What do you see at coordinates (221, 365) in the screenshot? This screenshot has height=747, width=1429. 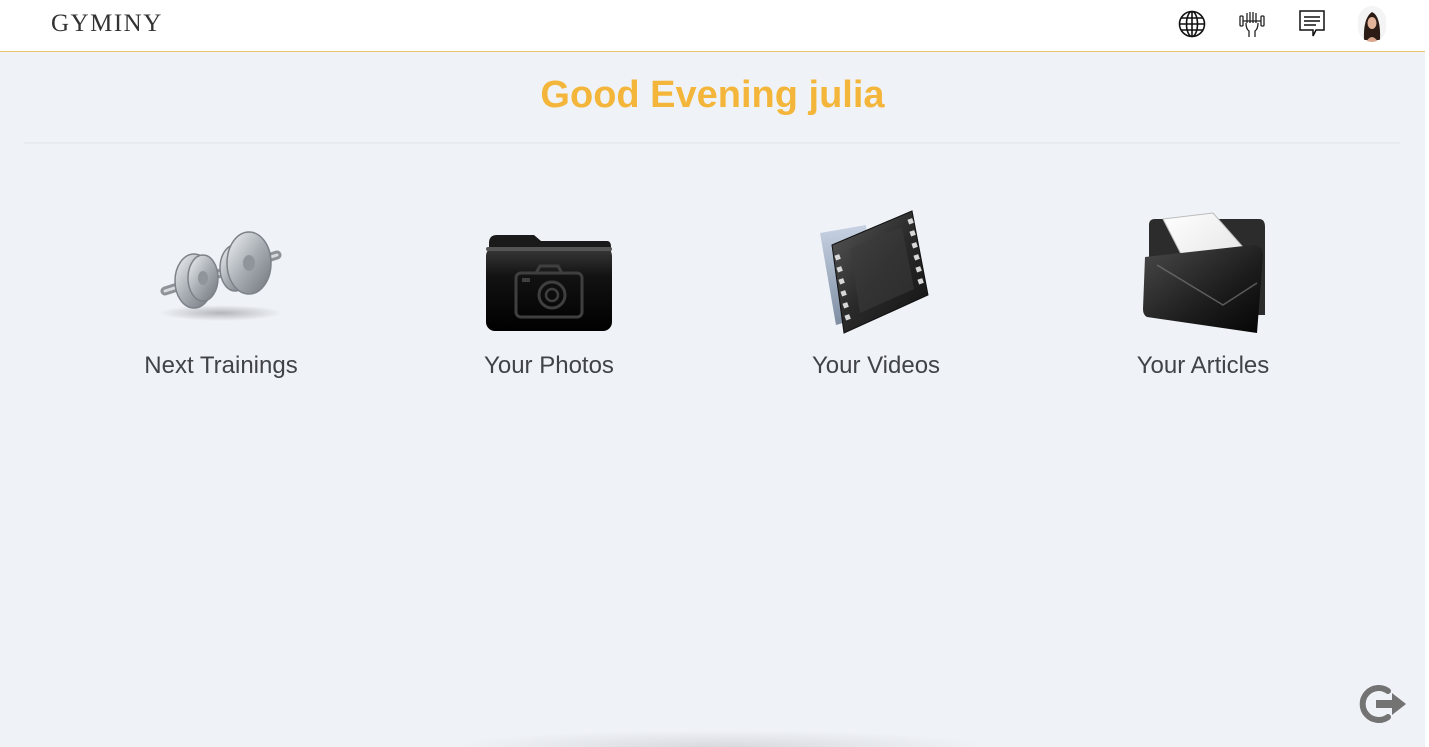 I see `tile-label: Next Trainings` at bounding box center [221, 365].